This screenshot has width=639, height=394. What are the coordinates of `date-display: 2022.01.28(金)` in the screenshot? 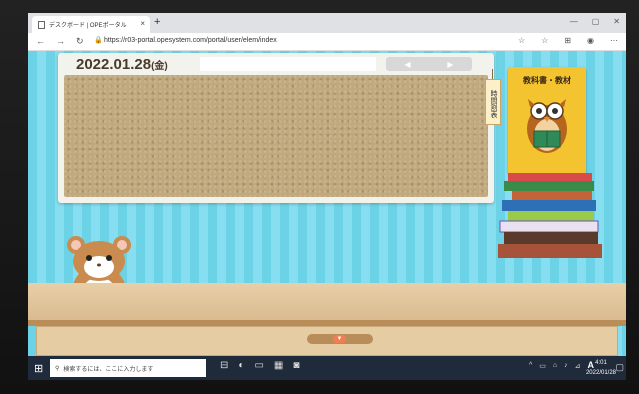 It's located at (122, 64).